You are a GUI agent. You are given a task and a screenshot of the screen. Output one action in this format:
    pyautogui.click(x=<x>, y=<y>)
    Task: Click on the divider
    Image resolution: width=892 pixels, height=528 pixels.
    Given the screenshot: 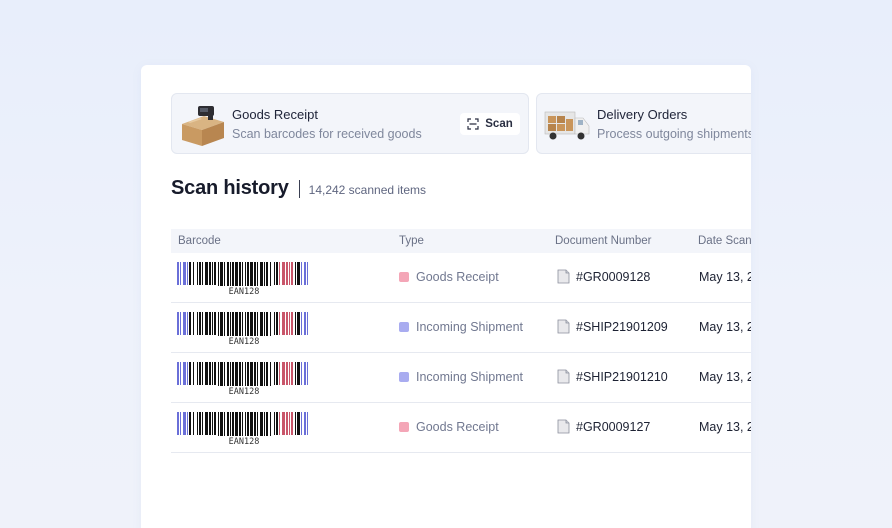 What is the action you would take?
    pyautogui.click(x=299, y=188)
    